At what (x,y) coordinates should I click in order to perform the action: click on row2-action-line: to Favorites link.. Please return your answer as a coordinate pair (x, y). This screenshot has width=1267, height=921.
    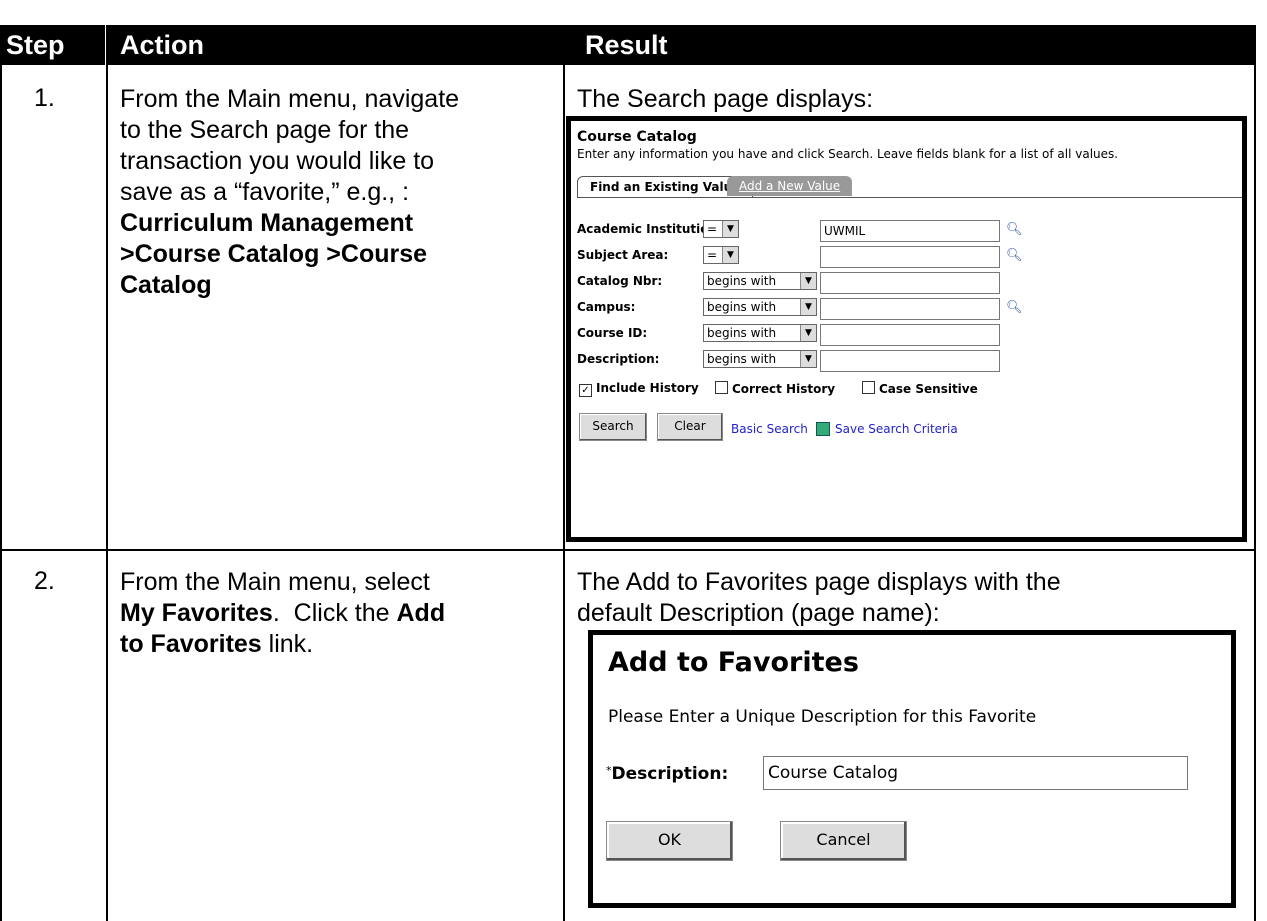
    Looking at the image, I should click on (282, 644).